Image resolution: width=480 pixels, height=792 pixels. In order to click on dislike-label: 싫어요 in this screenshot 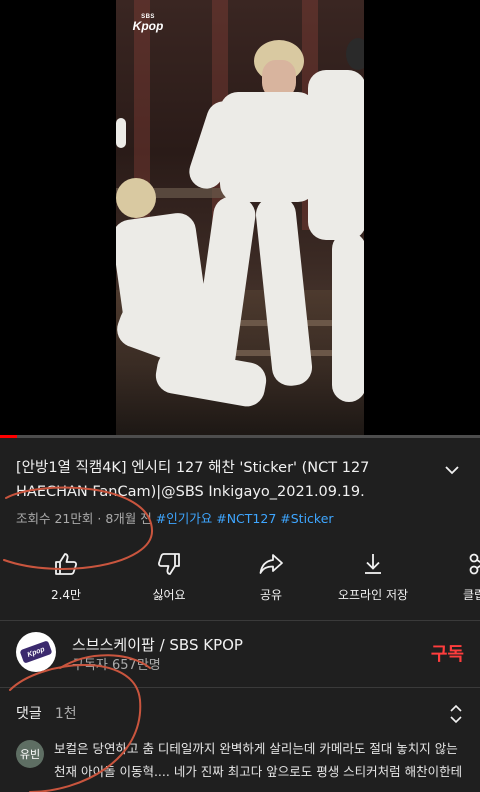, I will do `click(169, 595)`.